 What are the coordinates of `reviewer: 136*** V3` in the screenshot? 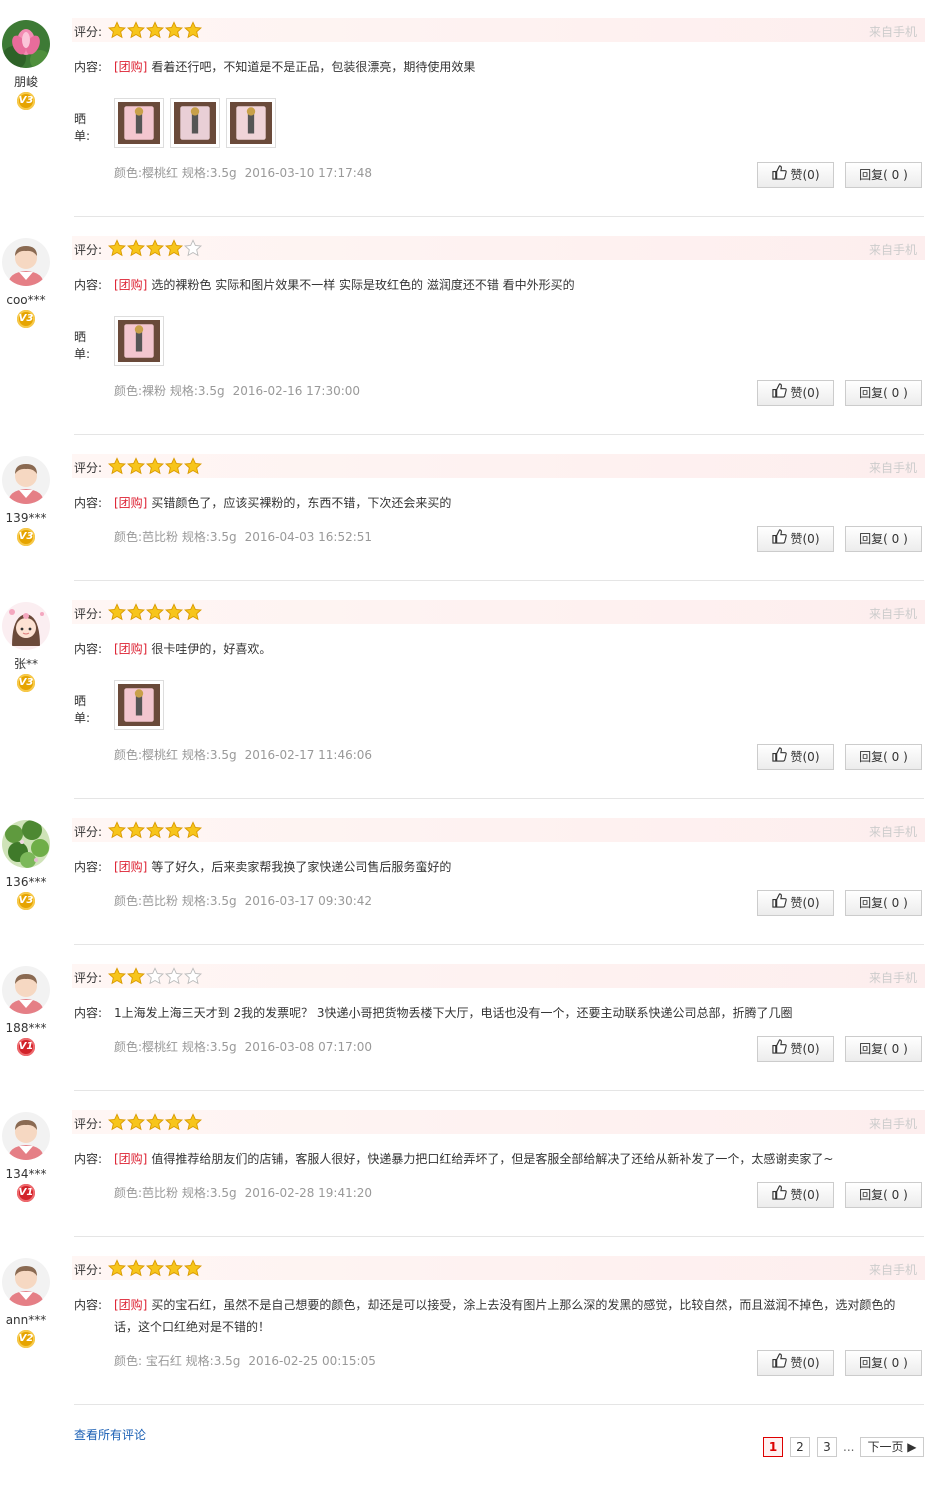 It's located at (26, 865).